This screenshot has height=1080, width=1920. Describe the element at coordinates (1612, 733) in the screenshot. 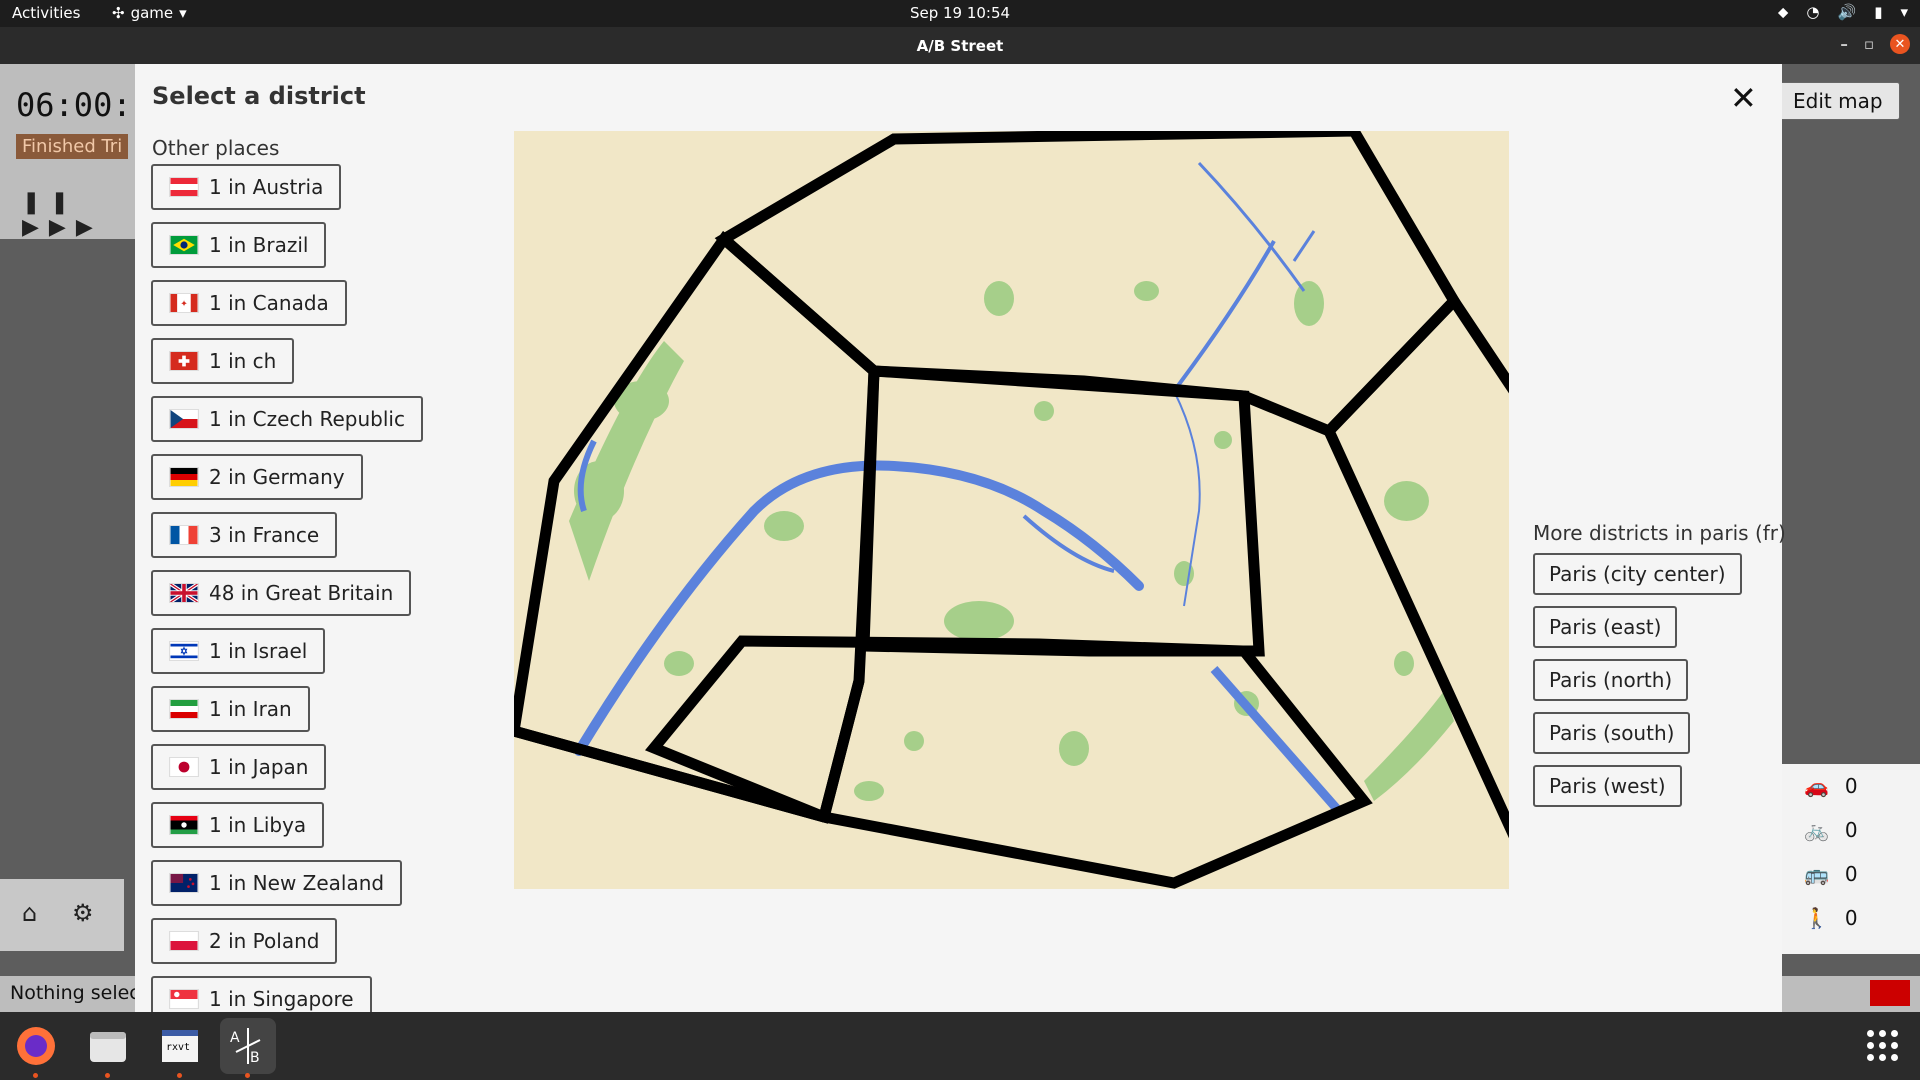

I see `district-button: Paris (south)` at that location.